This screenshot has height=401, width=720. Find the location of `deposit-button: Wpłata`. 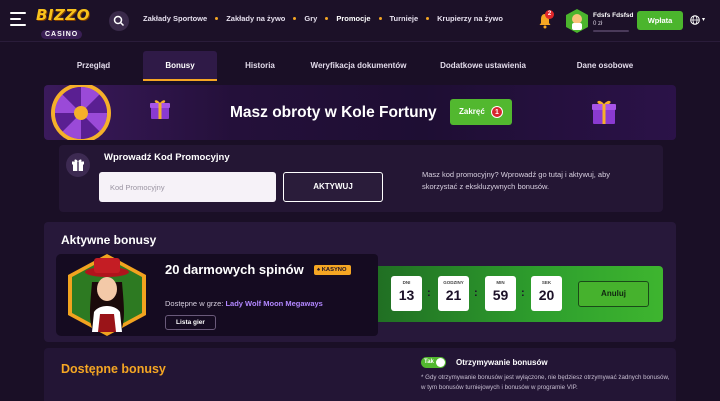

deposit-button: Wpłata is located at coordinates (660, 20).